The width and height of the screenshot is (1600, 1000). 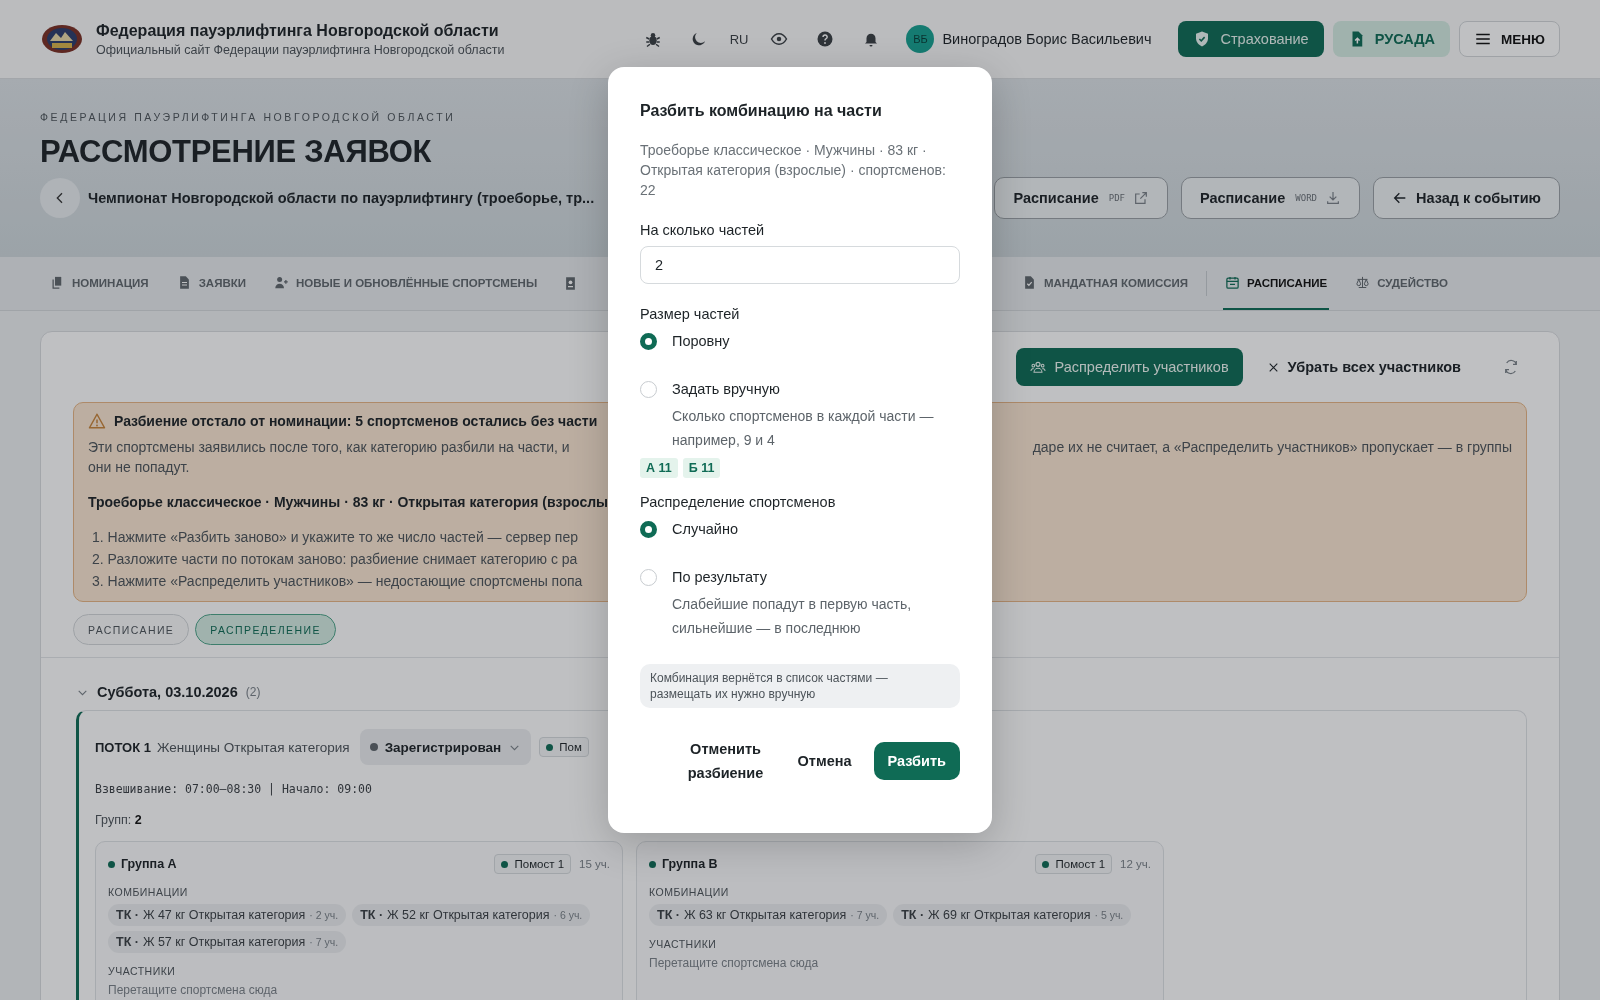 What do you see at coordinates (167, 692) in the screenshot?
I see `day-title: Суббота, 03.10.2026` at bounding box center [167, 692].